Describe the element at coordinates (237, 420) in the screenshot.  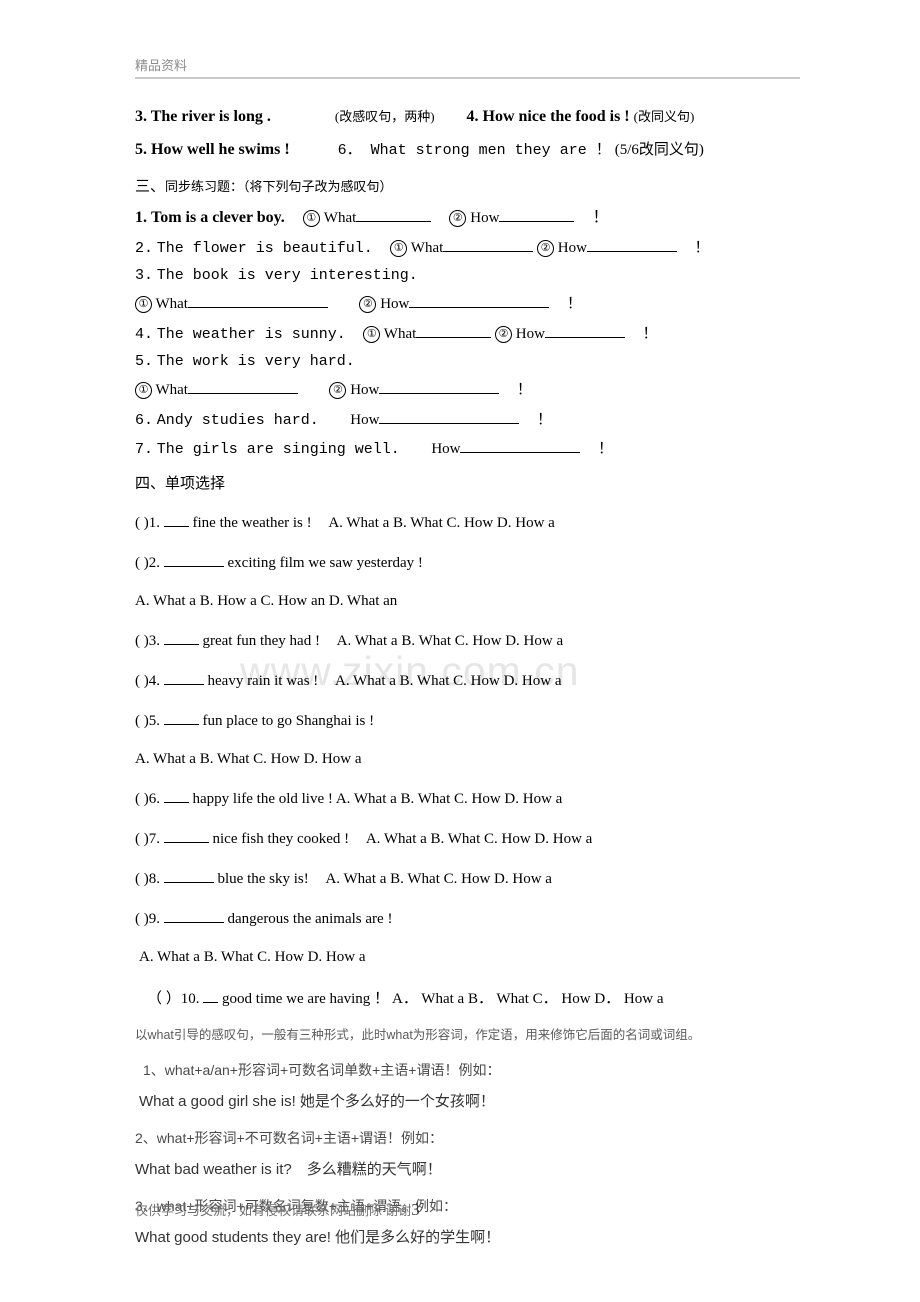
I see `item-6-sentence: Andy studies hard.` at that location.